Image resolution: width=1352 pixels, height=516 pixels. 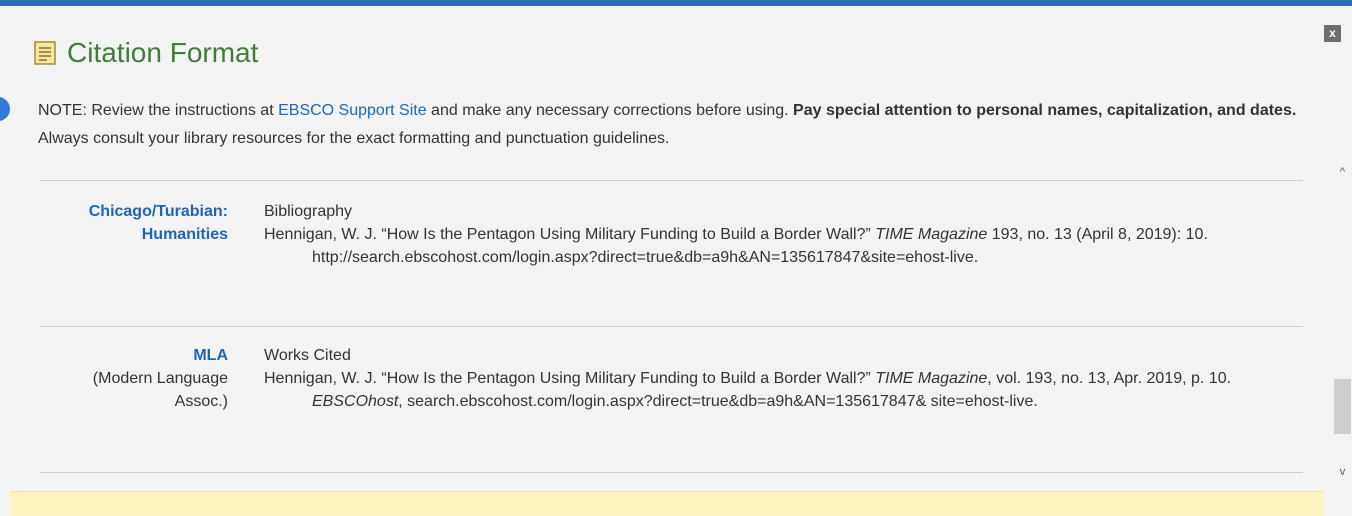 What do you see at coordinates (210, 355) in the screenshot?
I see `format-name: MLA` at bounding box center [210, 355].